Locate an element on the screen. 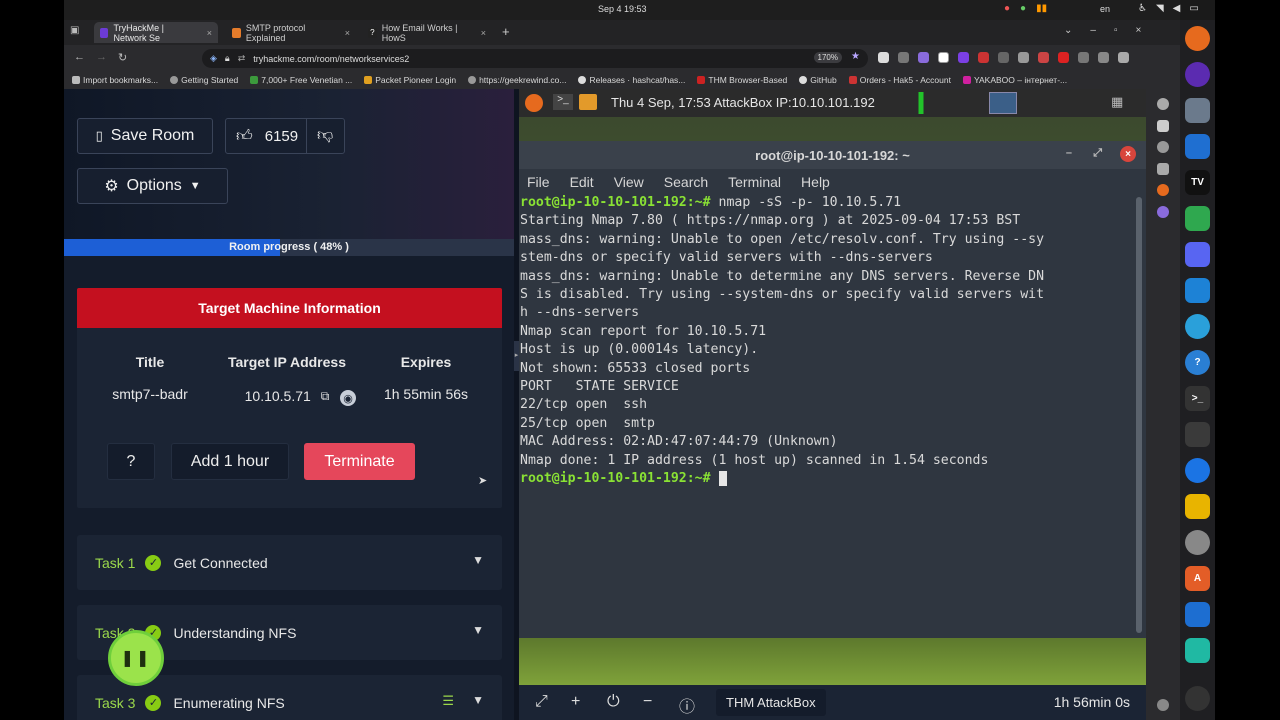 The width and height of the screenshot is (1280, 720). shield-icon: ◈ is located at coordinates (213, 58).